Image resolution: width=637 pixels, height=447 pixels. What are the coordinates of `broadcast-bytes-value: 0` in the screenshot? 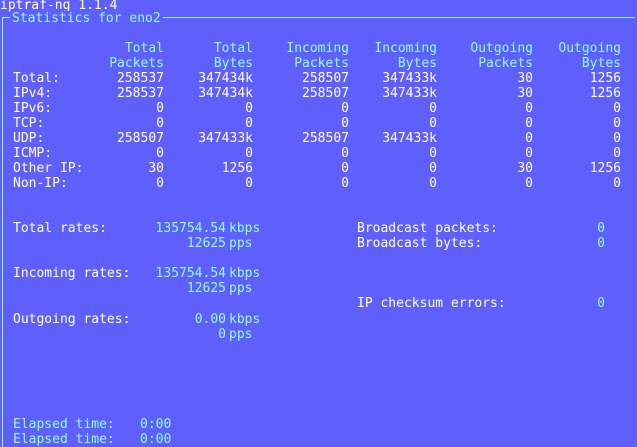 It's located at (601, 243).